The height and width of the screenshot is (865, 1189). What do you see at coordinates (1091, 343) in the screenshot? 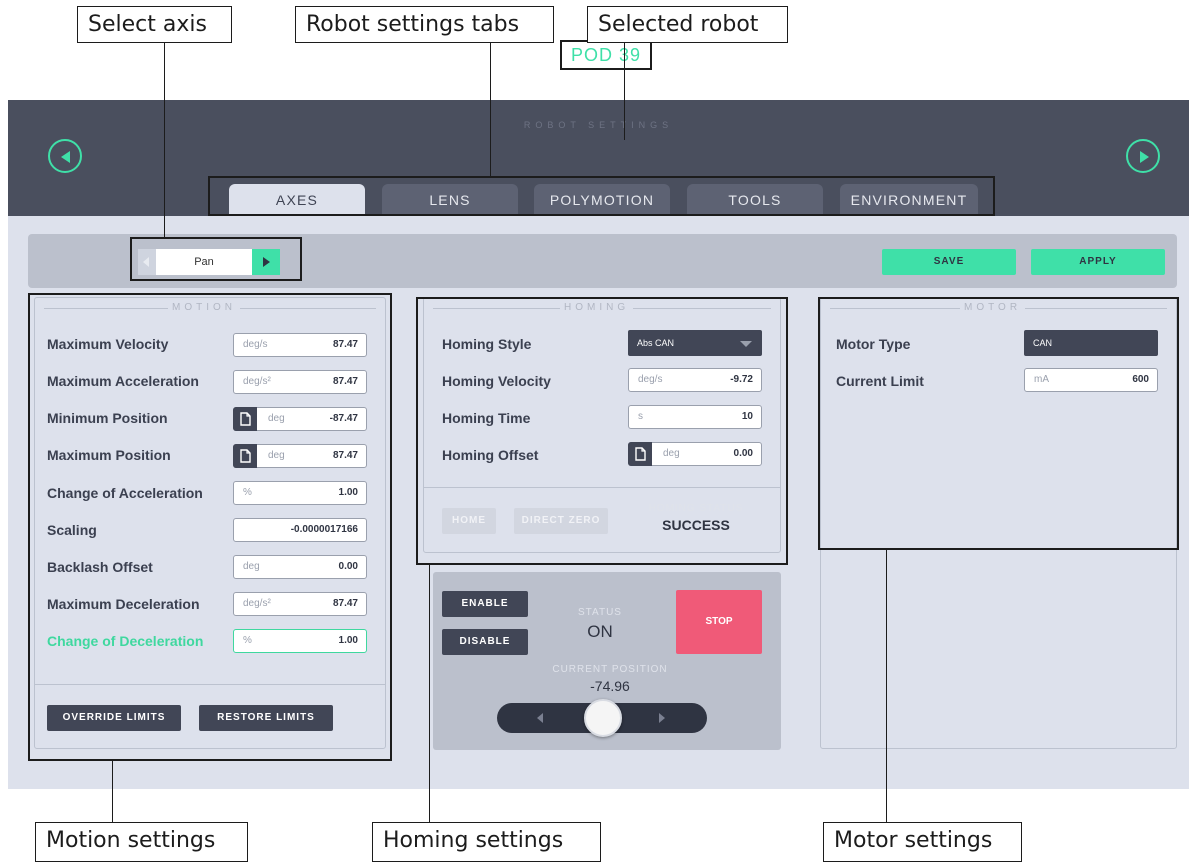
I see `motor-type-dropdown: CAN` at bounding box center [1091, 343].